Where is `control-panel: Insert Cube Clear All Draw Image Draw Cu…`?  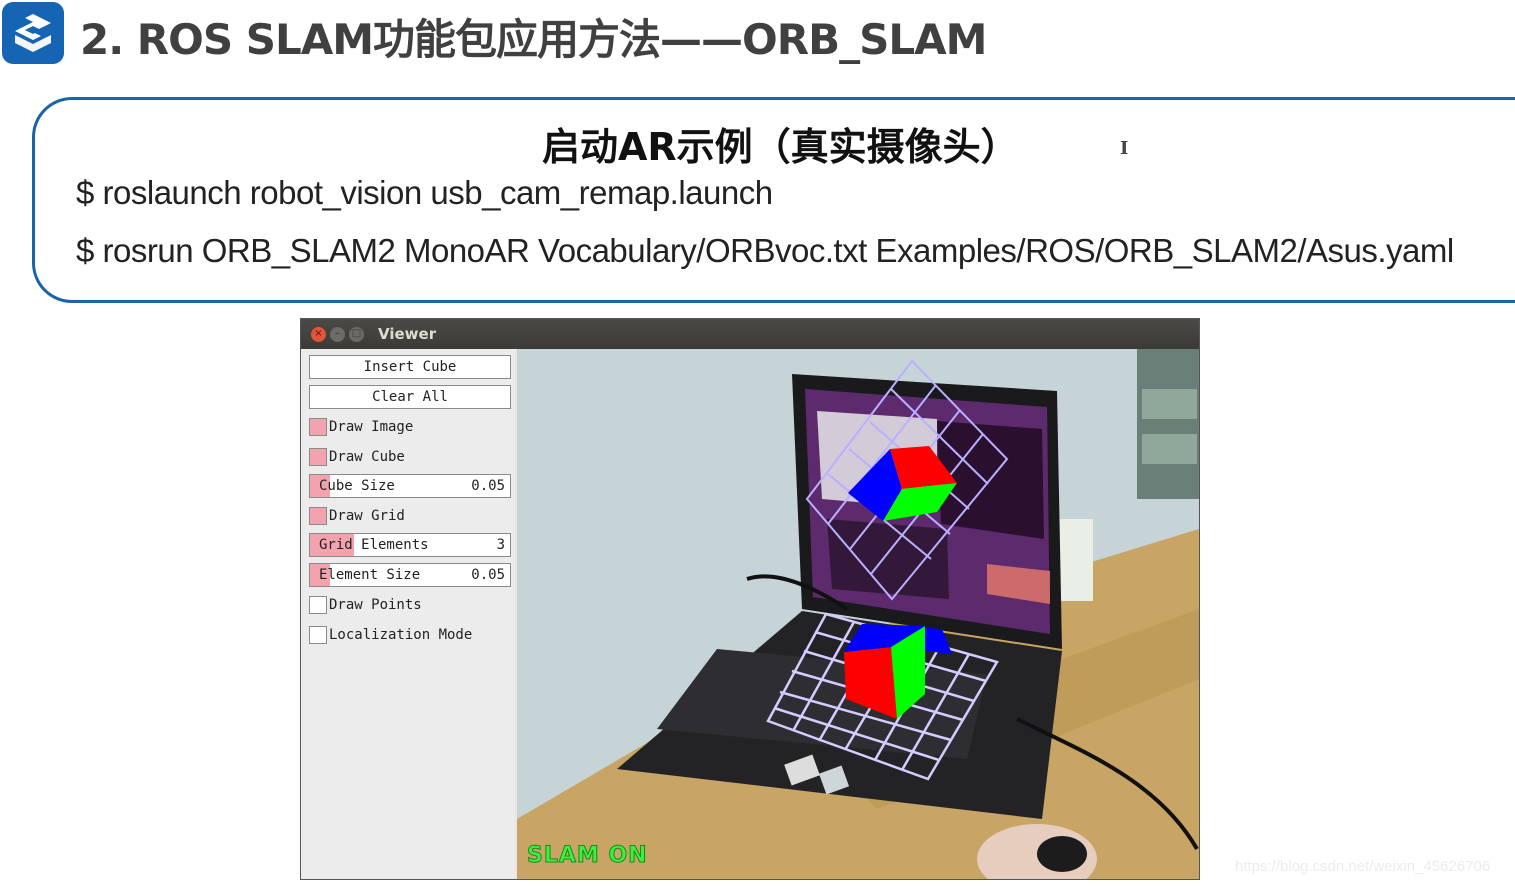
control-panel: Insert Cube Clear All Draw Image Draw Cu… is located at coordinates (408, 614).